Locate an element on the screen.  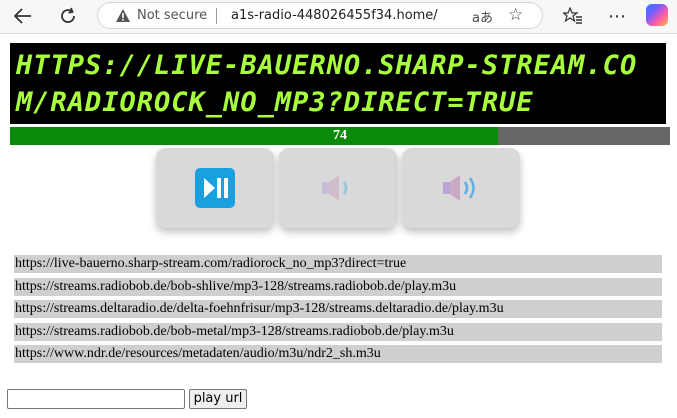
favorite-star-icon: ☆ is located at coordinates (515, 15).